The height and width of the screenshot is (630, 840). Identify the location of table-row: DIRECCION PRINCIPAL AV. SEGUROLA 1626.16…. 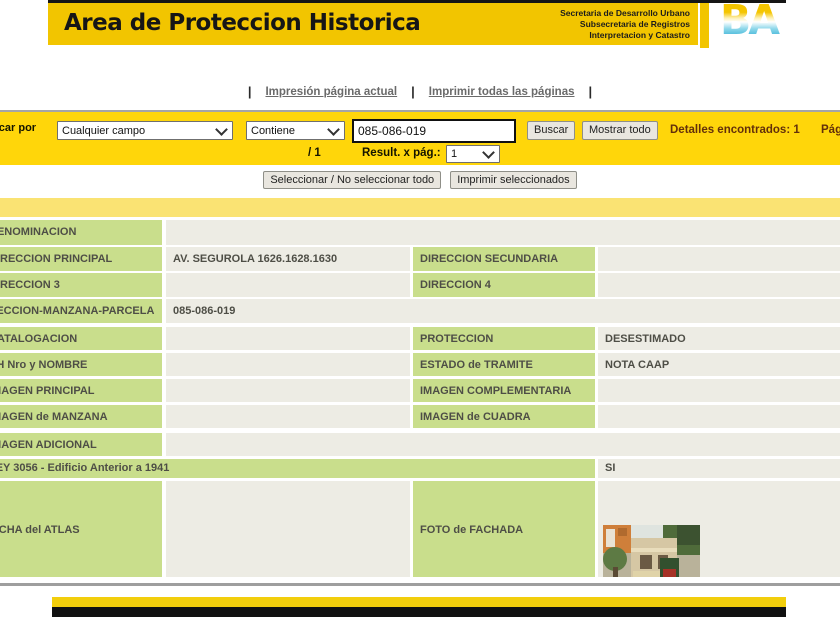
(420, 259).